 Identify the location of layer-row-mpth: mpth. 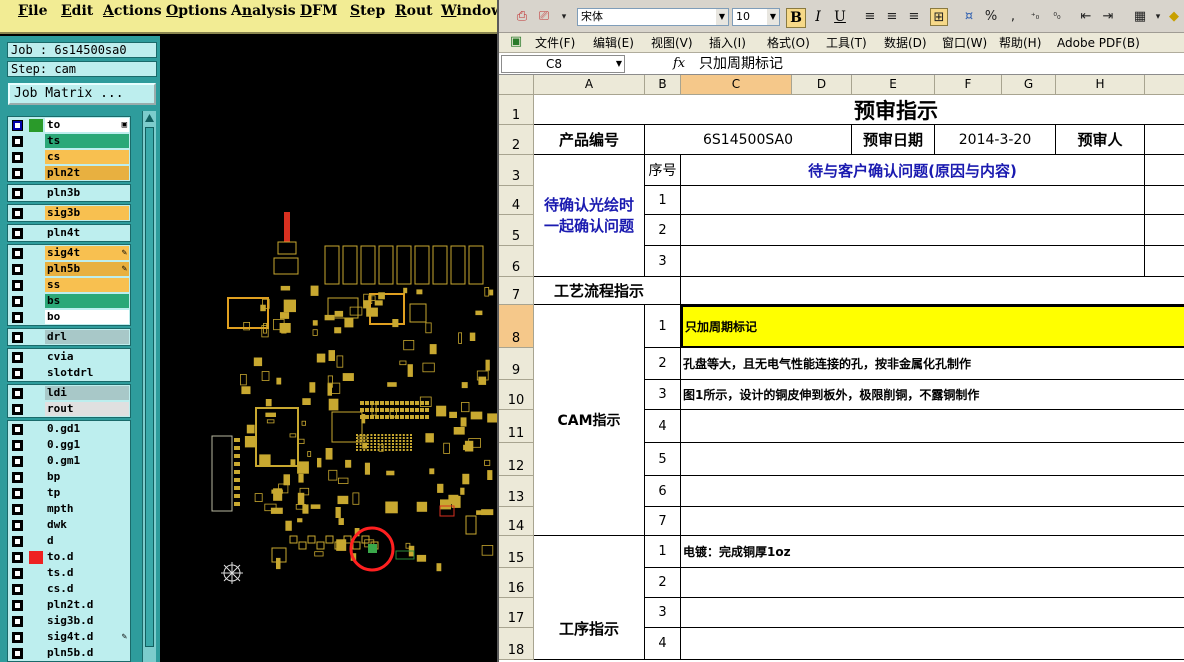
(70, 509).